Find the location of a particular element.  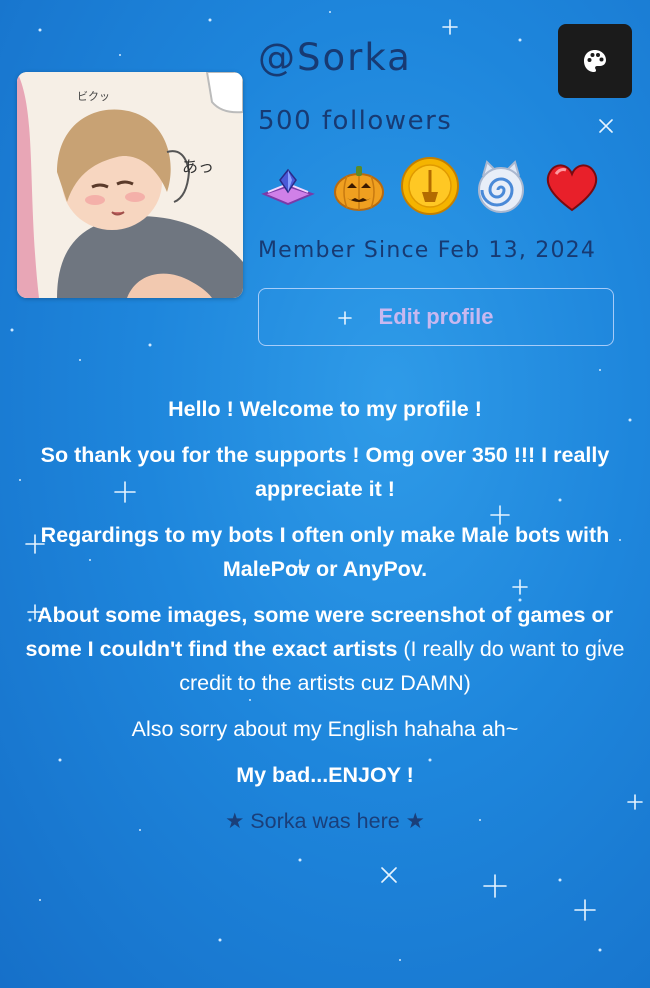

badge-row is located at coordinates (433, 186).